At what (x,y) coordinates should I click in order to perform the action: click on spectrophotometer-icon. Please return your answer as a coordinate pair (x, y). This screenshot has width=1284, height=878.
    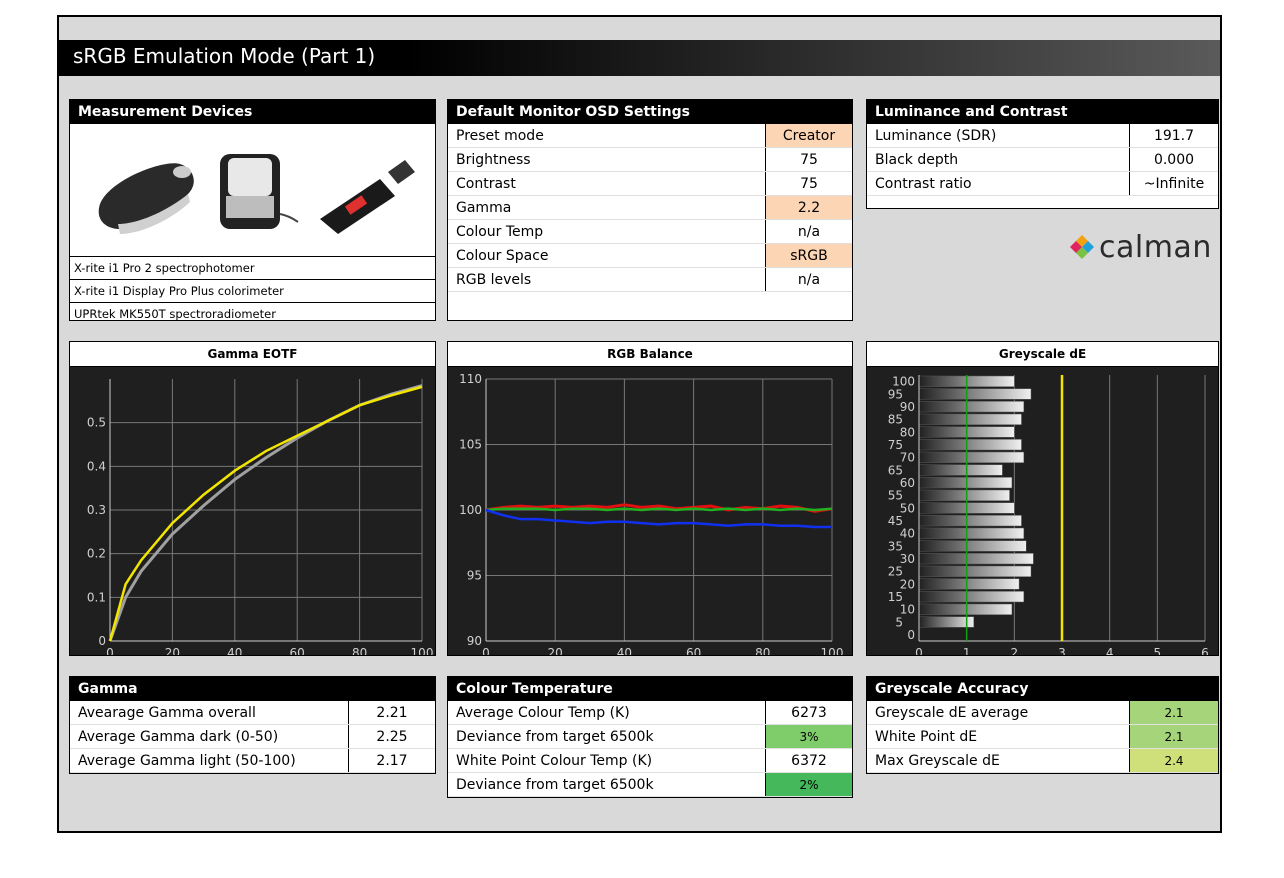
    Looking at the image, I should click on (146, 198).